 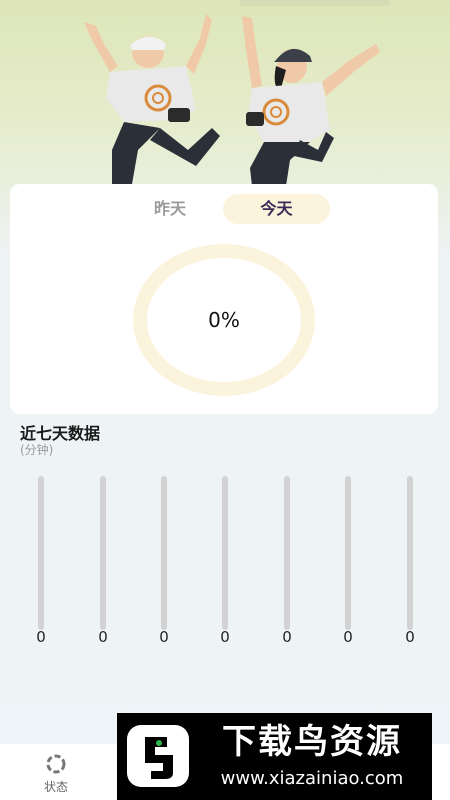 I want to click on nav-label-status: 状态, so click(x=55, y=787).